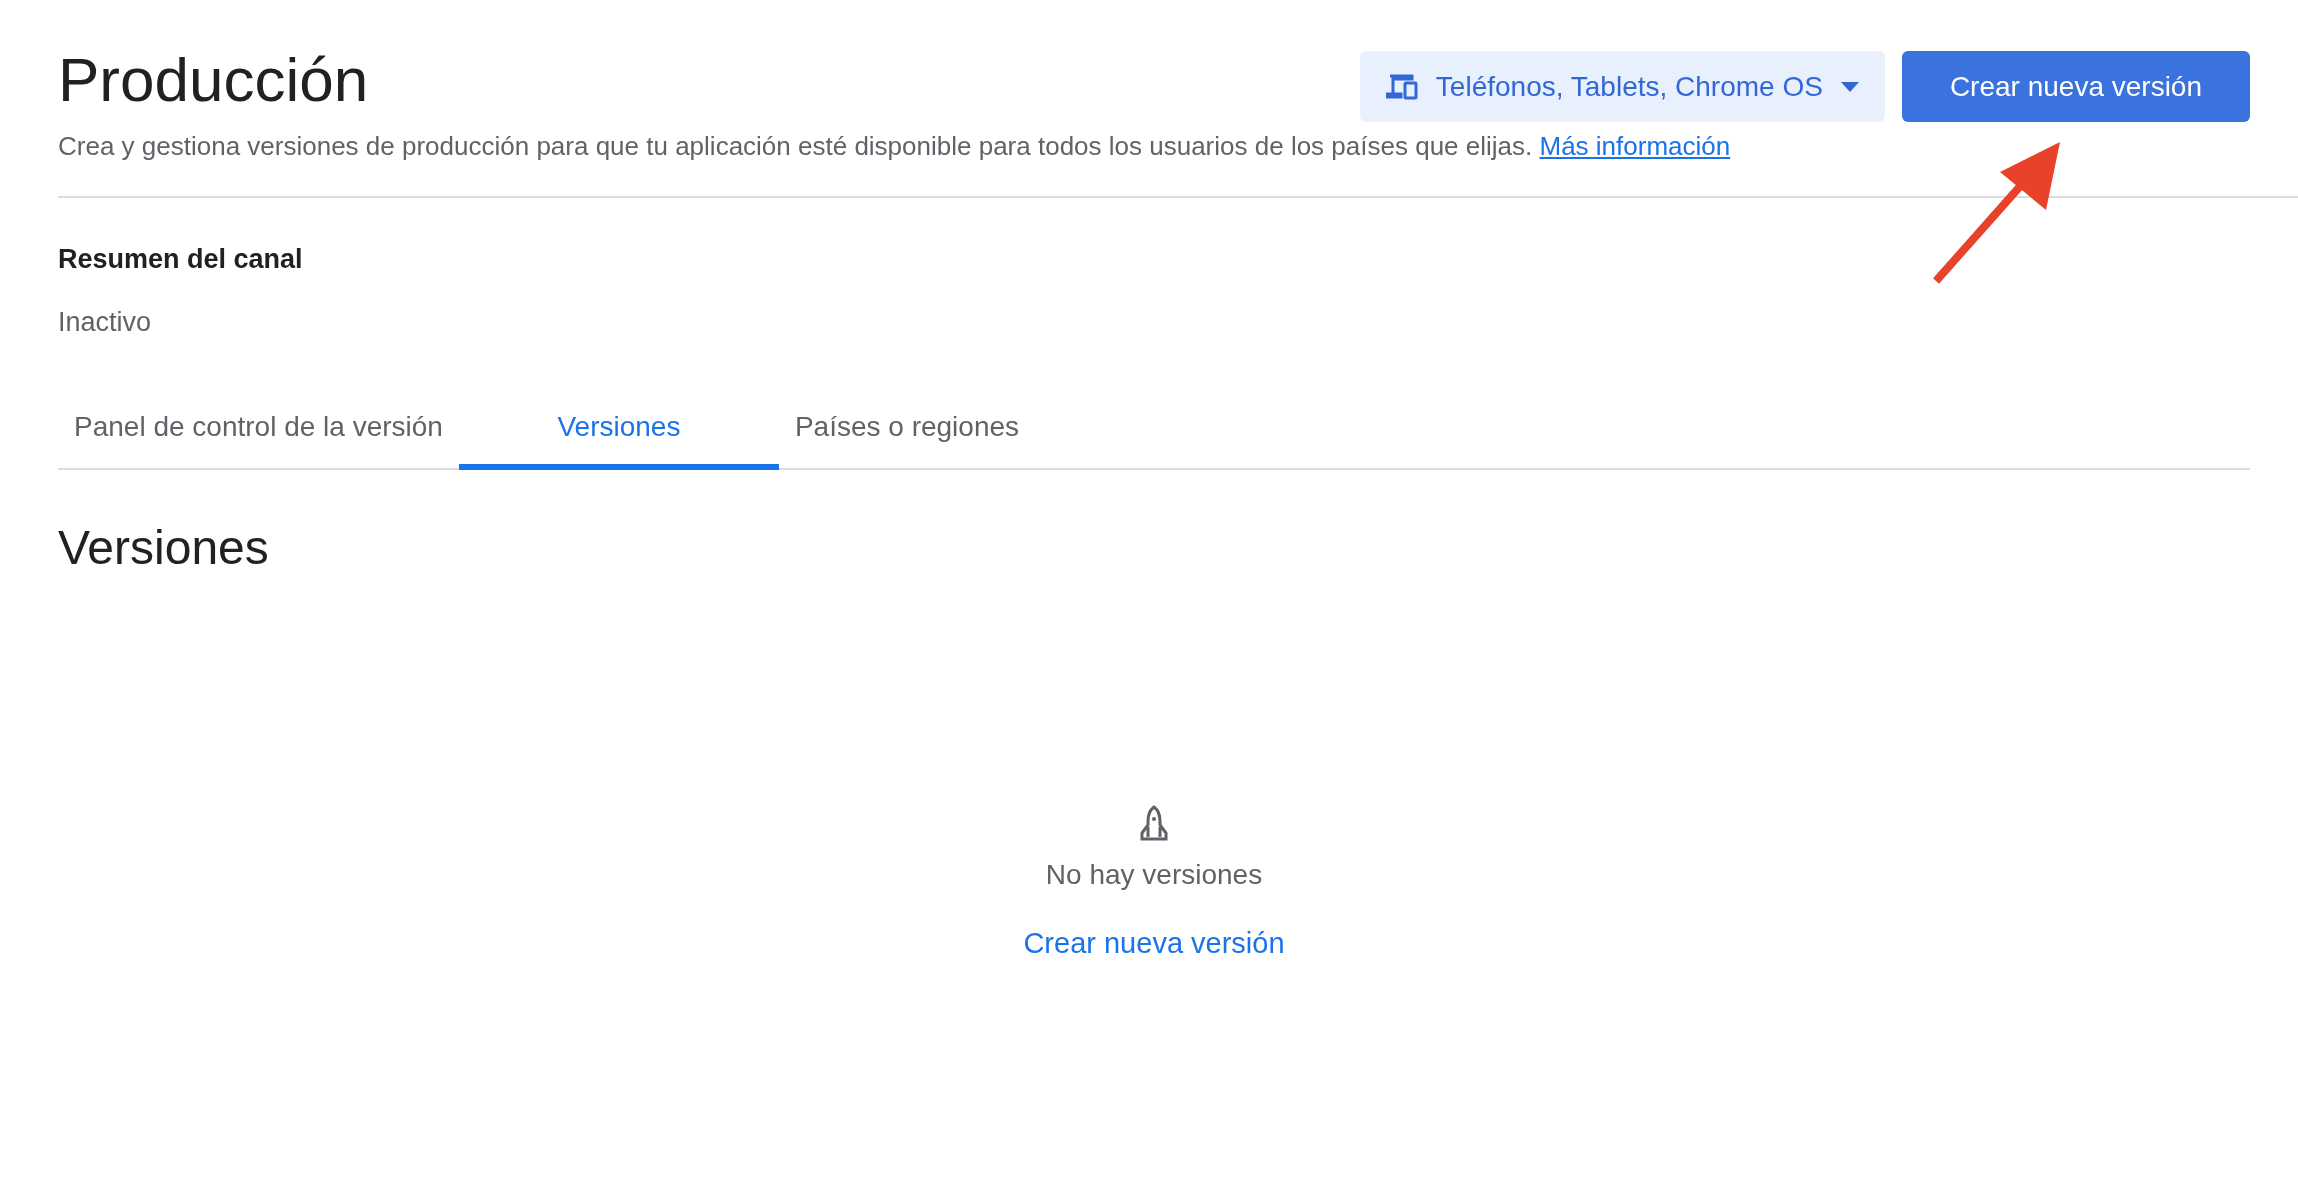 The width and height of the screenshot is (2298, 1194). I want to click on learn-more-link: Más información, so click(1635, 146).